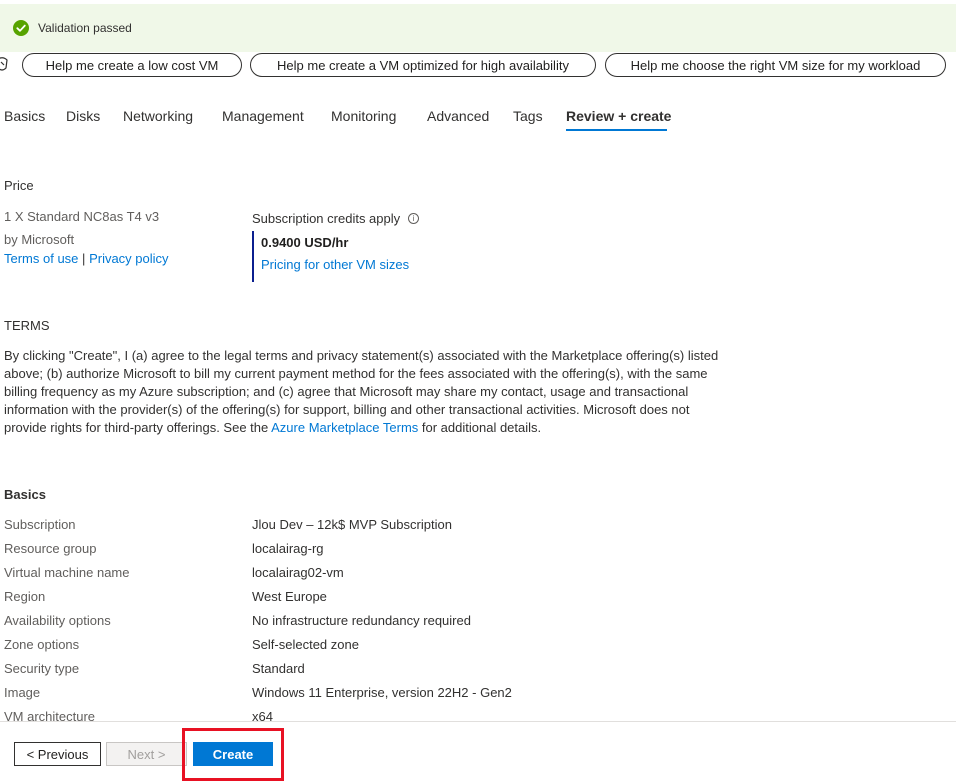 This screenshot has height=781, width=956. I want to click on offer-publisher: by Microsoft, so click(39, 239).